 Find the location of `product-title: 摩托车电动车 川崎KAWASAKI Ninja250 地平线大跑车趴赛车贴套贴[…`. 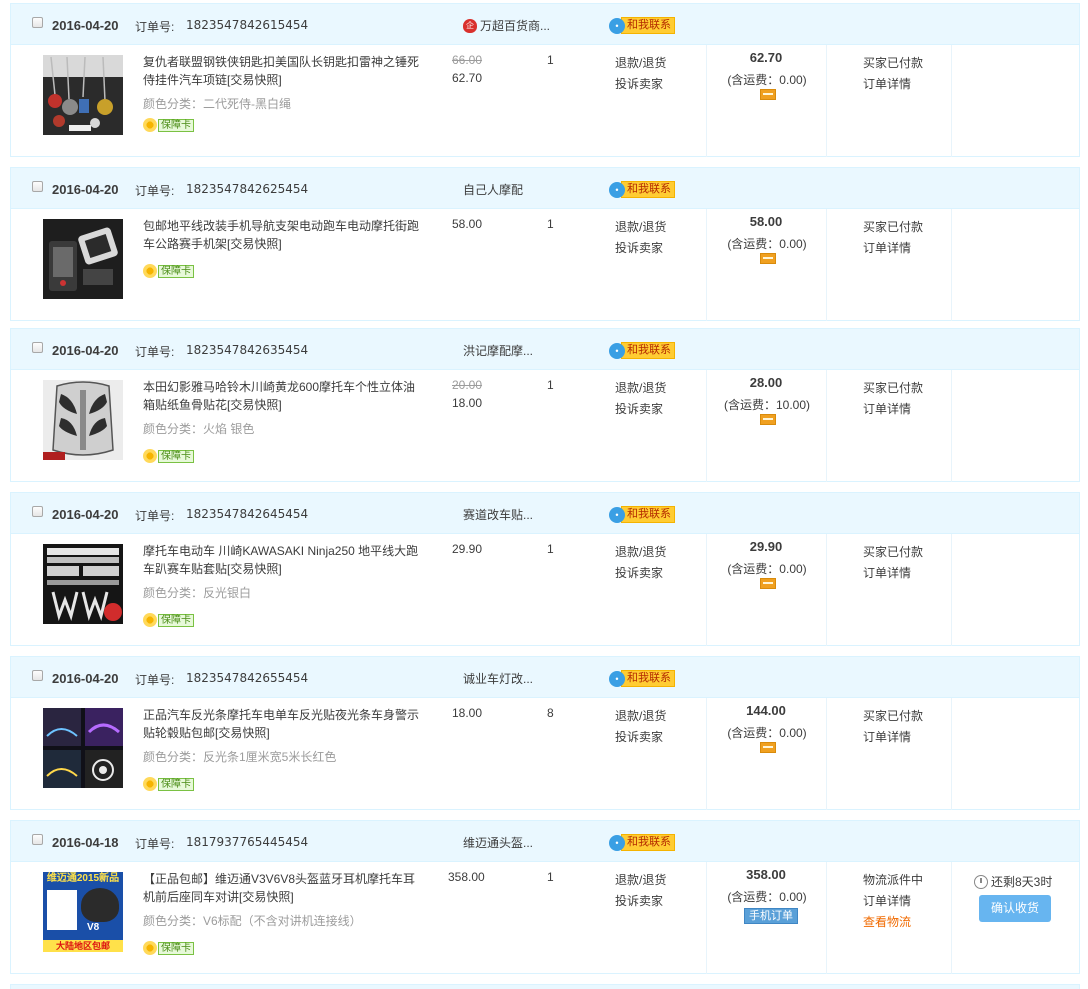

product-title: 摩托车电动车 川崎KAWASAKI Ninja250 地平线大跑车趴赛车贴套贴[… is located at coordinates (284, 560).